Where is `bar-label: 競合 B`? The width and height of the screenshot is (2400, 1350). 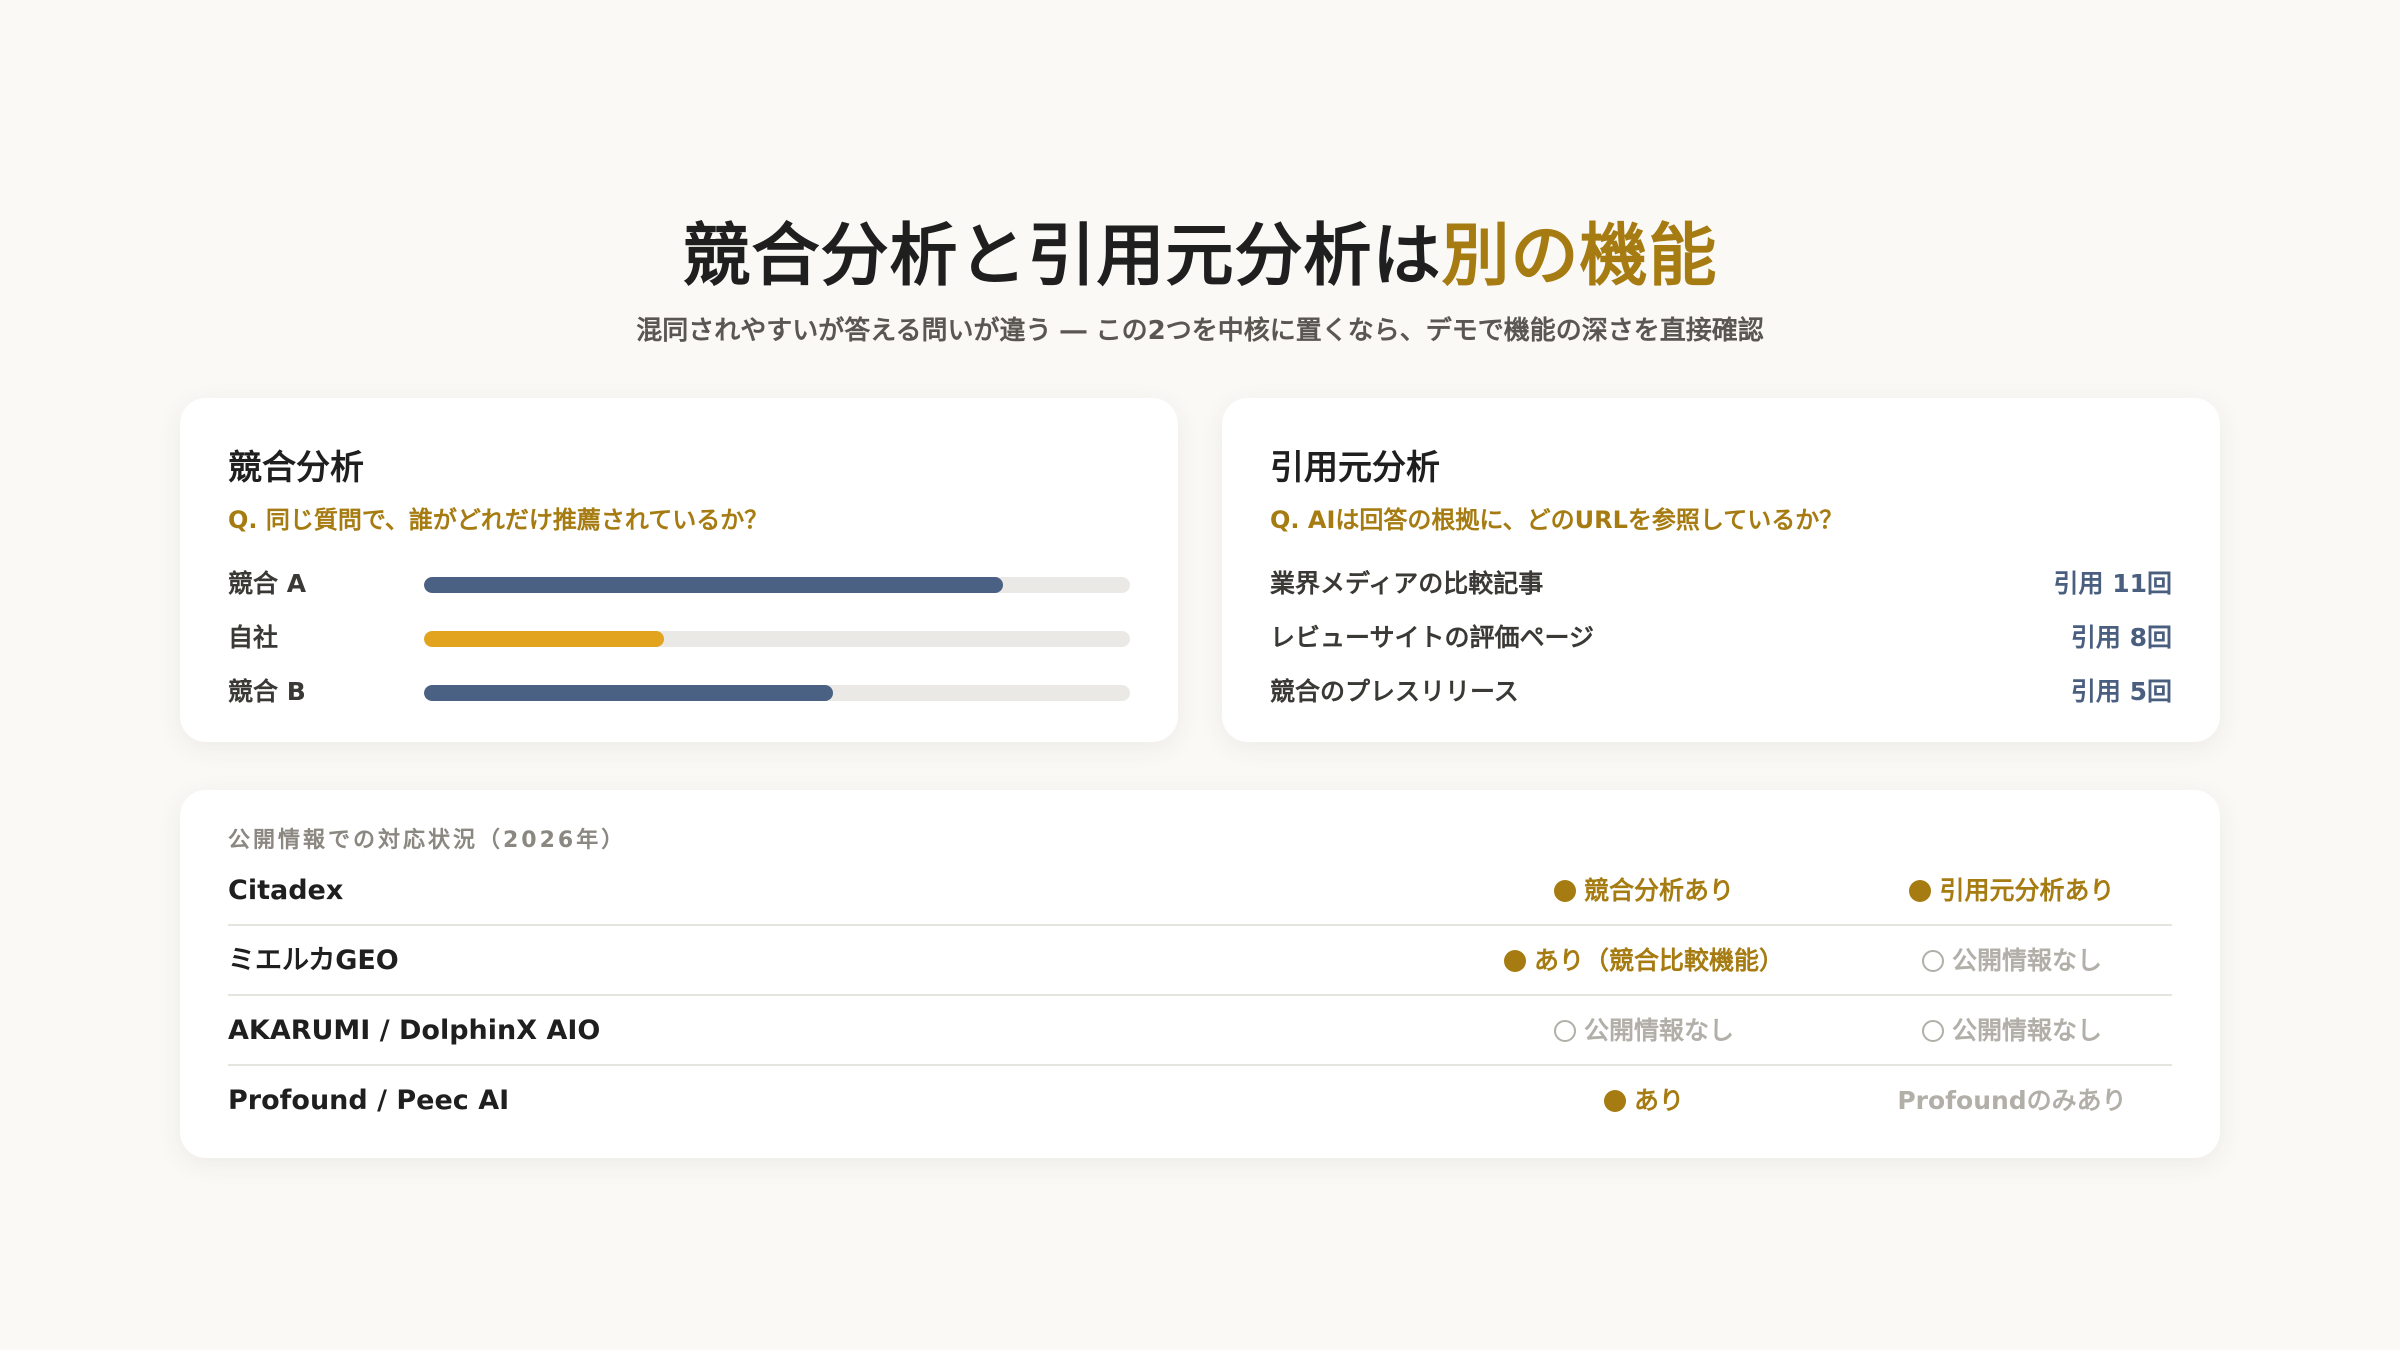 bar-label: 競合 B is located at coordinates (267, 691).